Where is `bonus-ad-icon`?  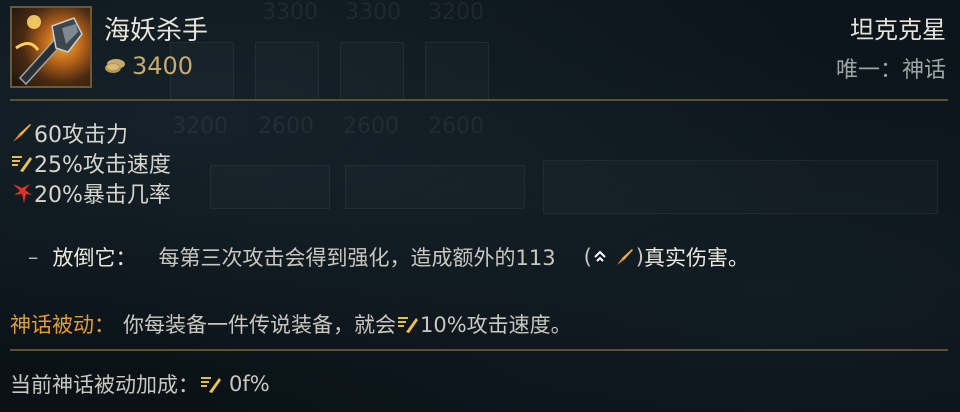
bonus-ad-icon is located at coordinates (600, 256).